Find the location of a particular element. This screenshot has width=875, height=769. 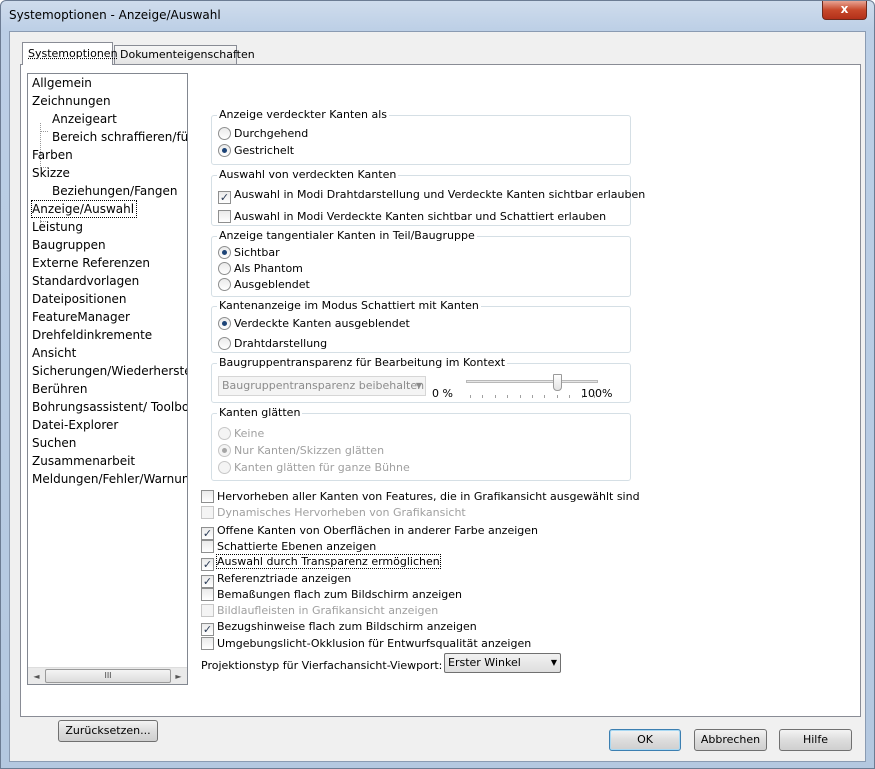

combo-value: Erster Winkel is located at coordinates (484, 662).